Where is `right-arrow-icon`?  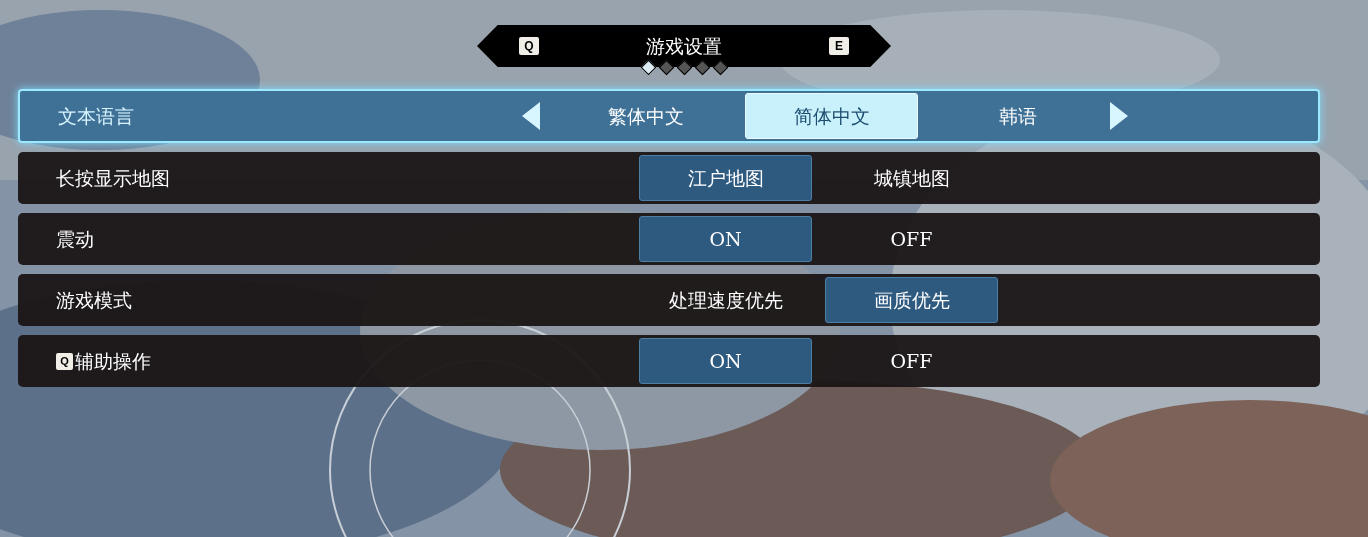 right-arrow-icon is located at coordinates (1119, 116).